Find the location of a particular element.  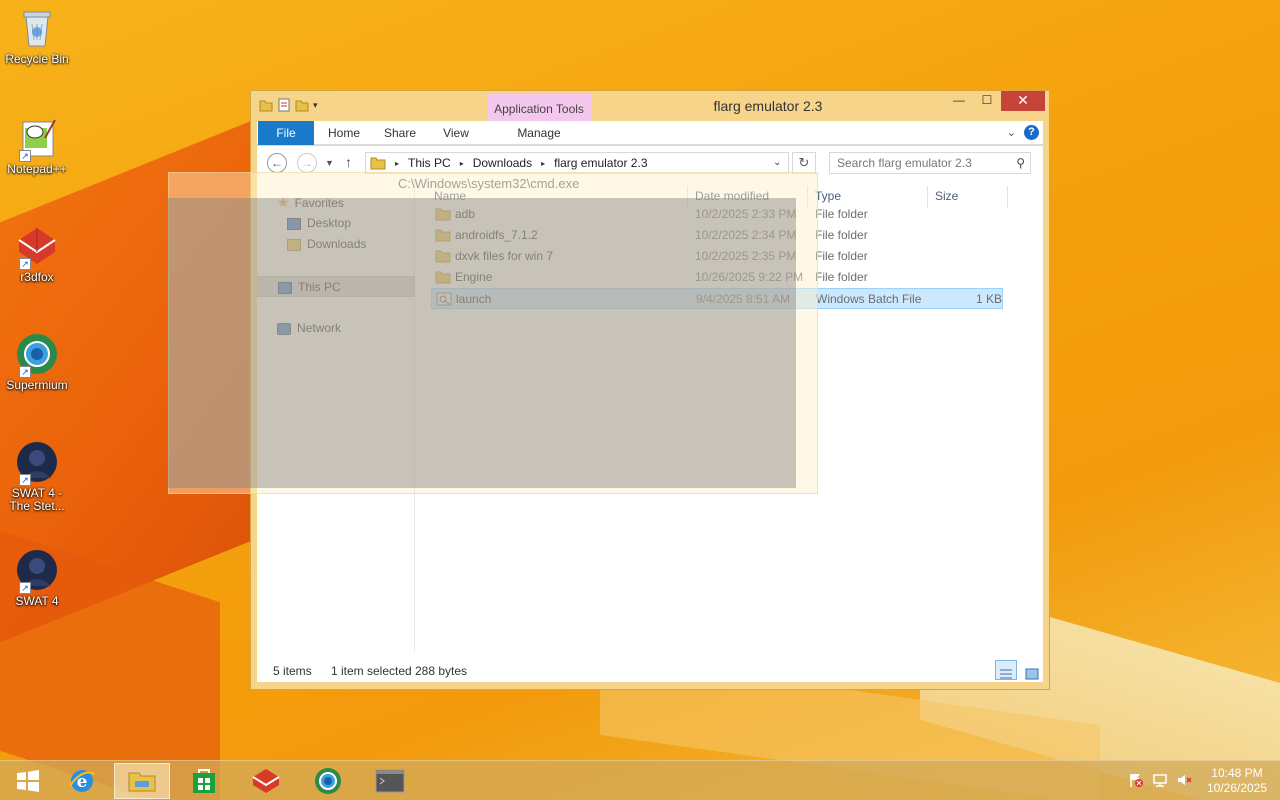

minimize-button: — is located at coordinates (959, 101).